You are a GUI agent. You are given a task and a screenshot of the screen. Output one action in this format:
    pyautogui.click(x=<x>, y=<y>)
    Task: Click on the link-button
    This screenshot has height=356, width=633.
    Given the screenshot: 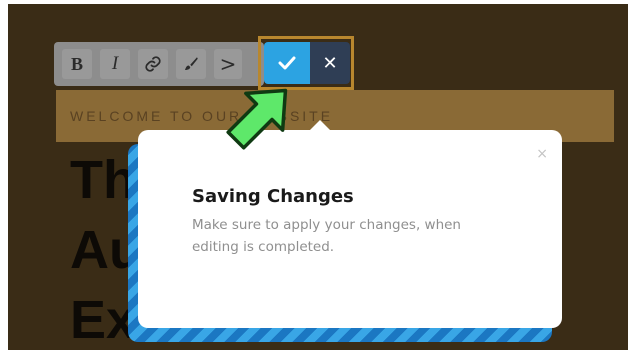 What is the action you would take?
    pyautogui.click(x=153, y=64)
    